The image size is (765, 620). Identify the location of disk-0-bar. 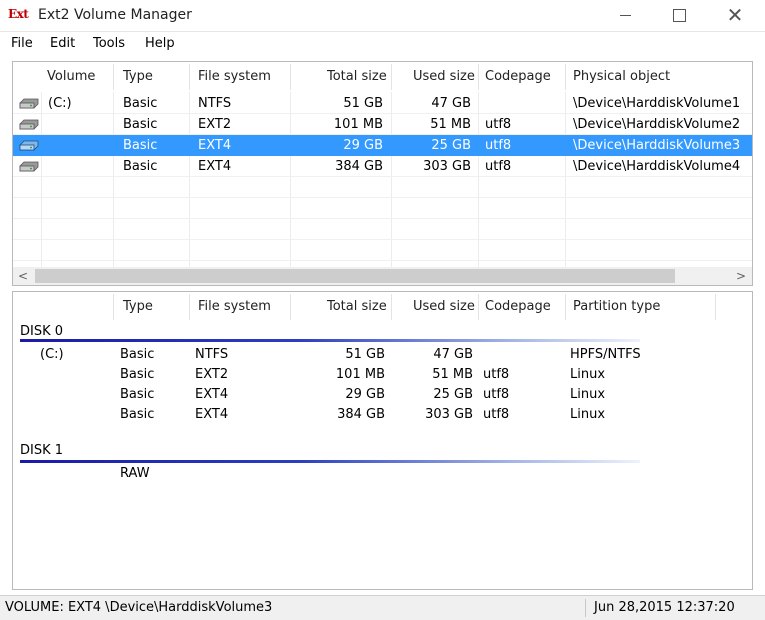
(330, 340).